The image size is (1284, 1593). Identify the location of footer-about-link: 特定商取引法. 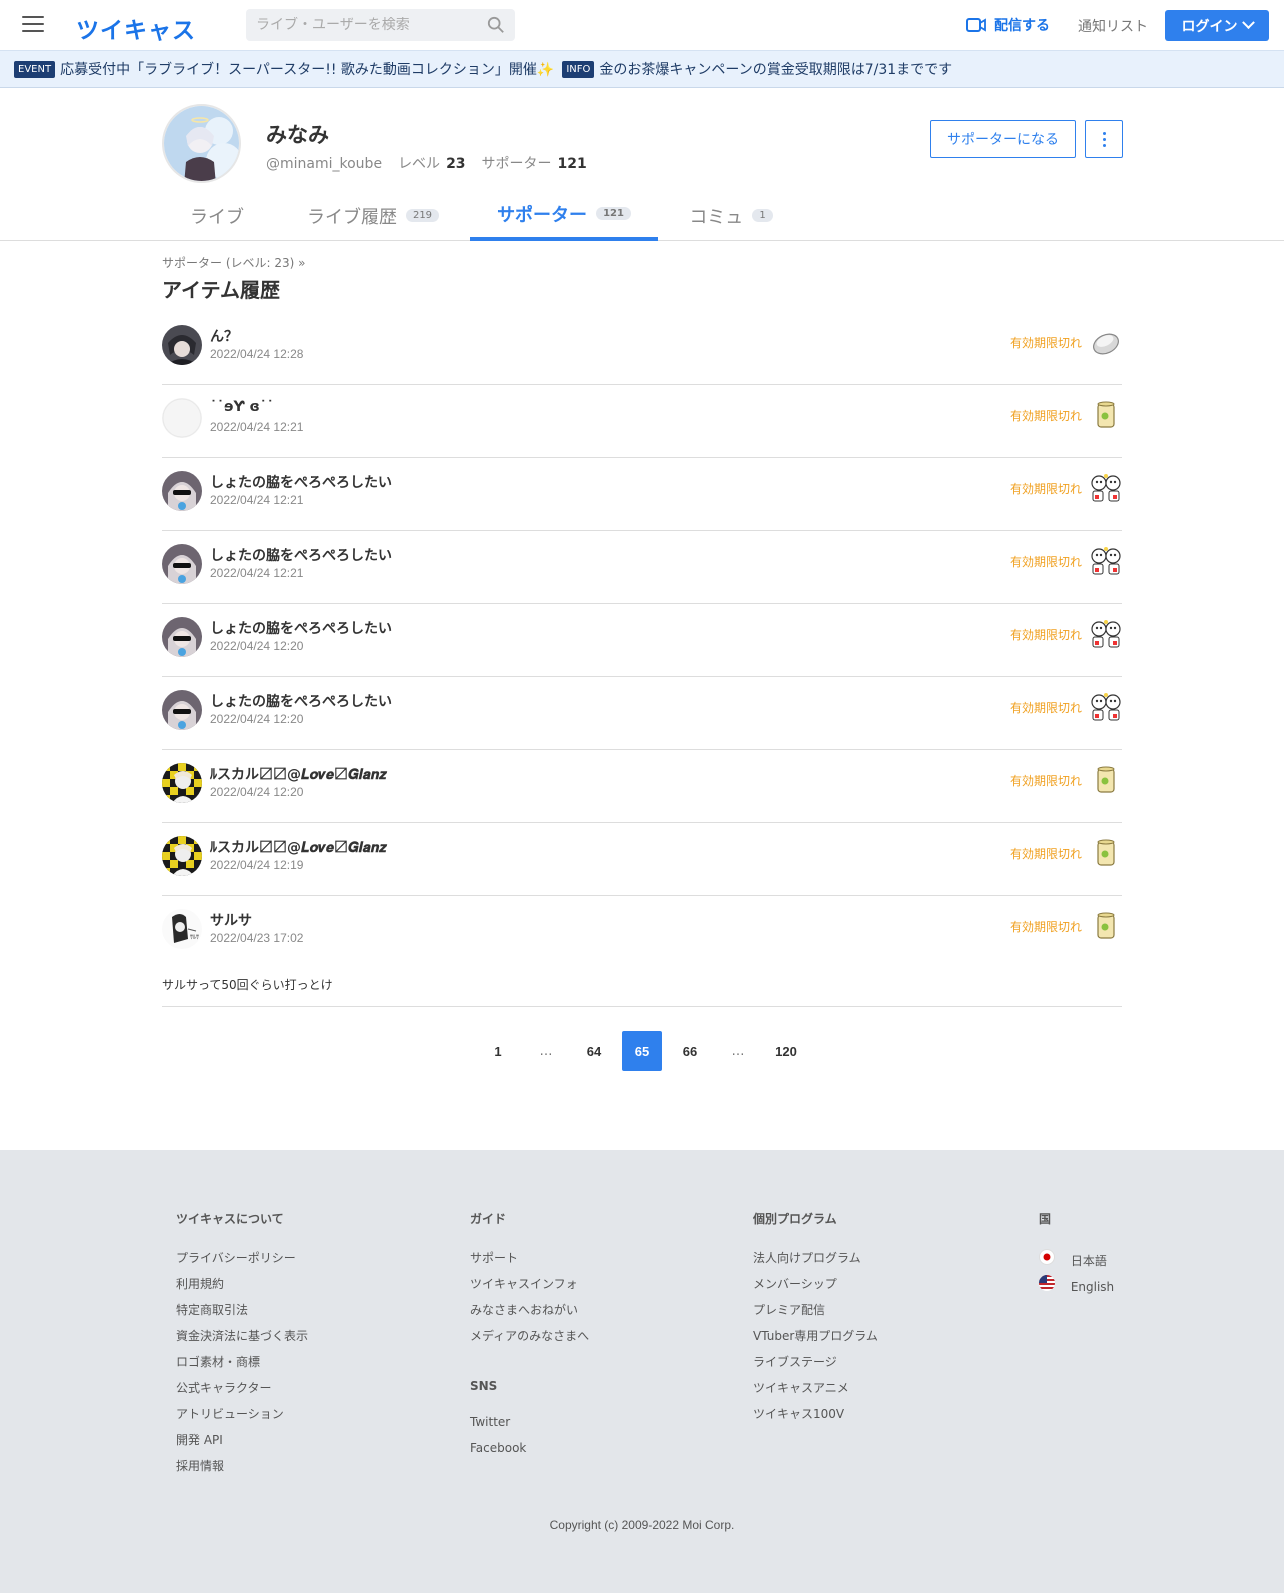
(242, 1309).